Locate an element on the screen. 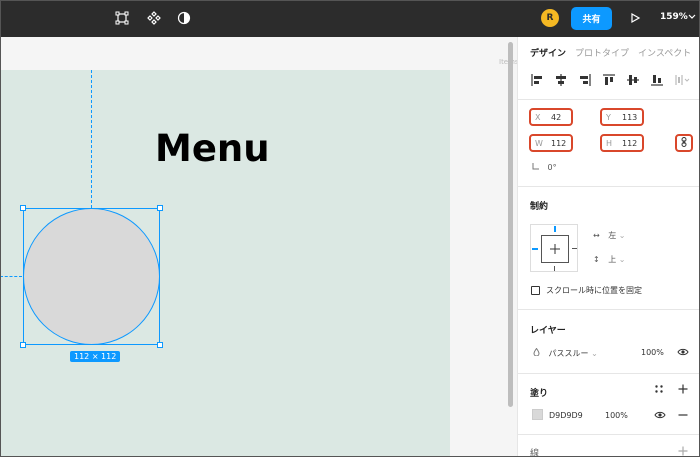 Image resolution: width=700 pixels, height=459 pixels. y-value: 113 is located at coordinates (630, 117).